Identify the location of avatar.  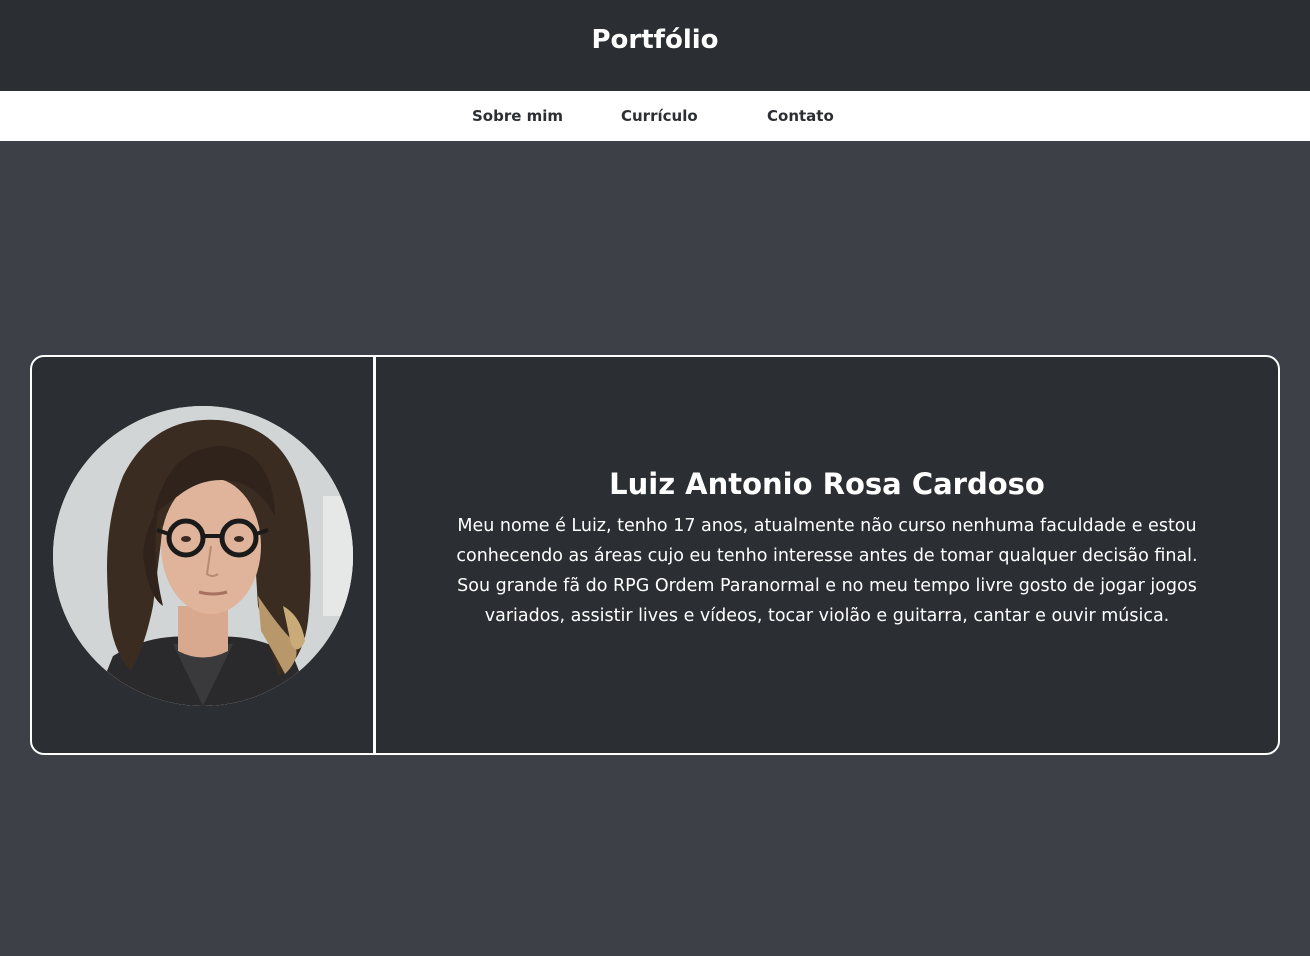
(203, 556).